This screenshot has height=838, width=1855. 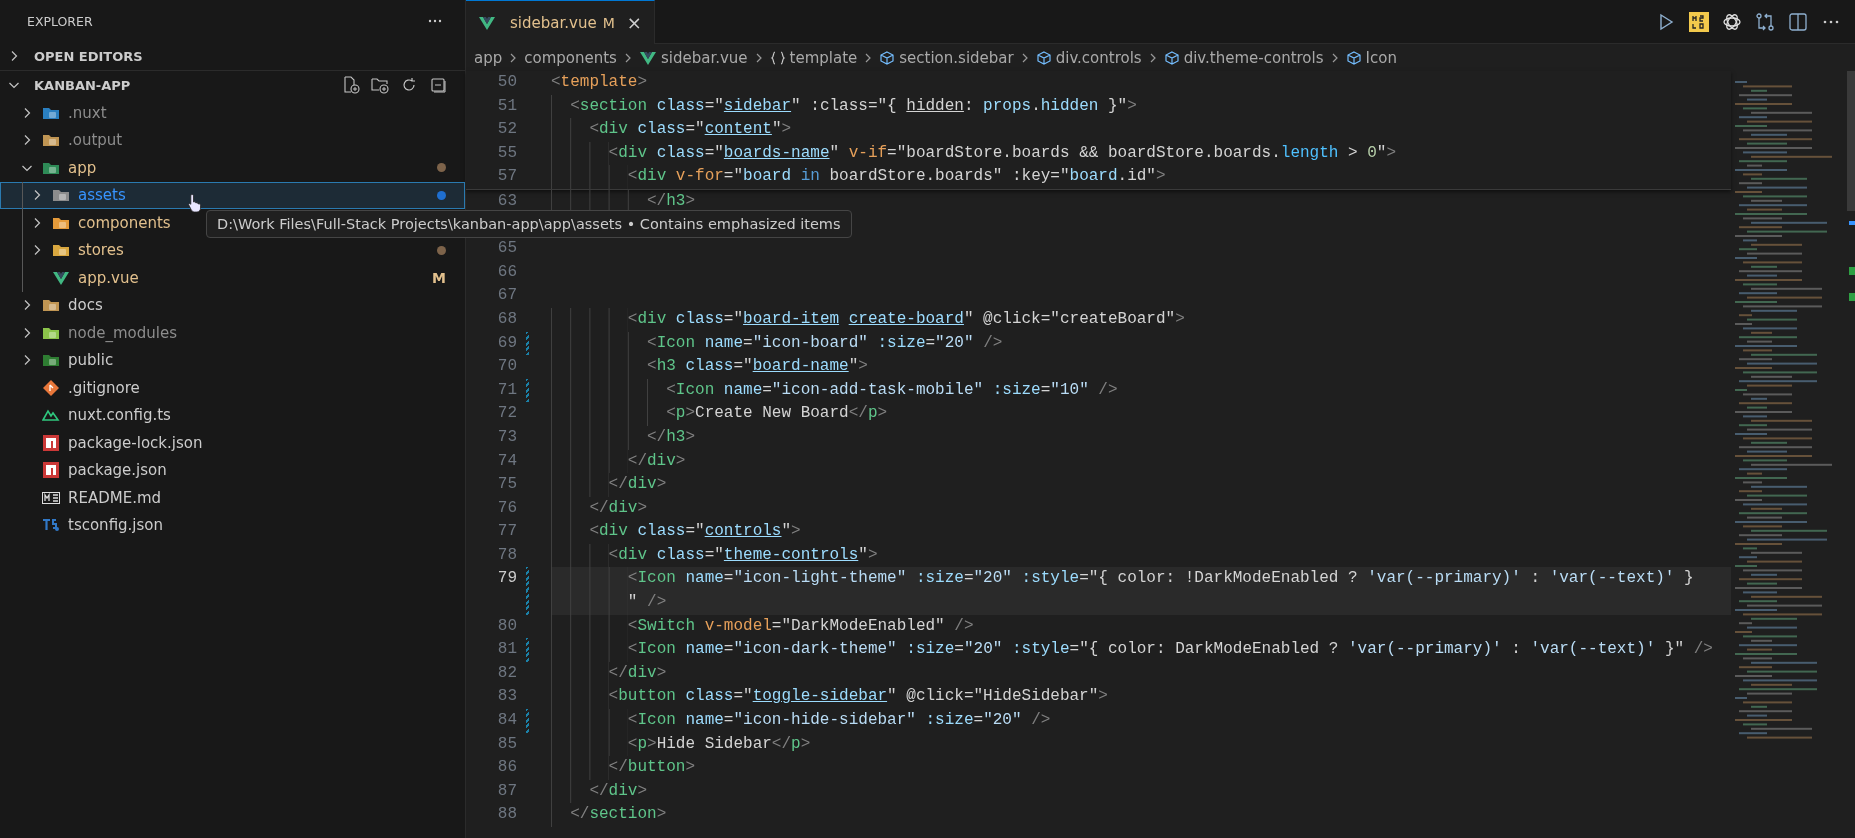 What do you see at coordinates (1160, 579) in the screenshot?
I see `code-line: <Icon name="icon-light-theme" :size="20" :style="{ color: !DarkModeEnabled ? 'var(--primary)' : 'var(--text)' }` at bounding box center [1160, 579].